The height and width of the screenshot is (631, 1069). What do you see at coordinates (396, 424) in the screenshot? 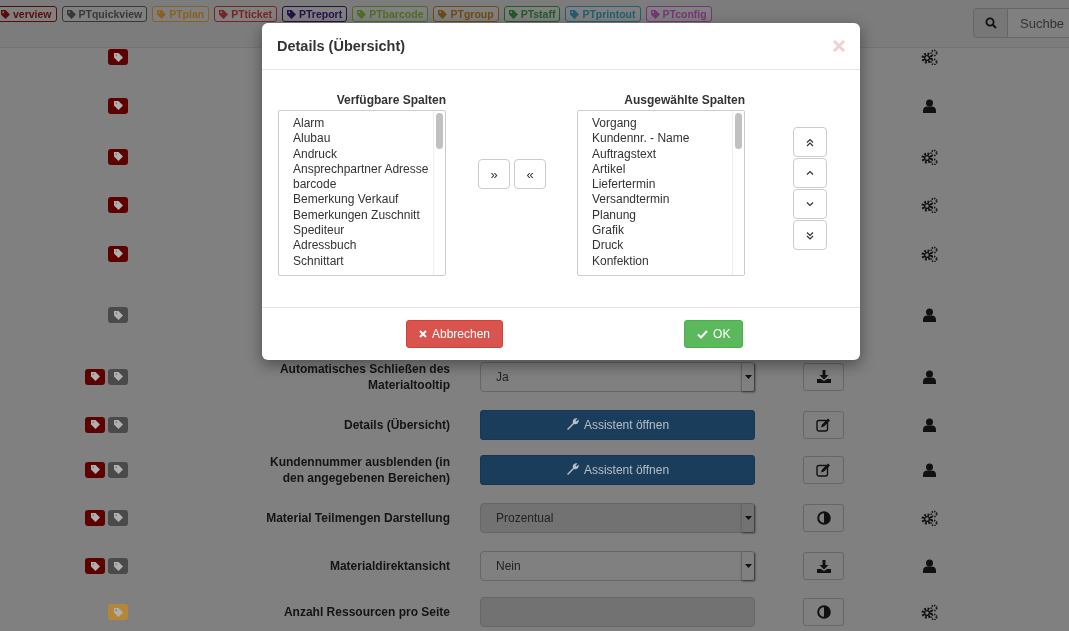
I see `setting-label: Details (Übersicht)` at bounding box center [396, 424].